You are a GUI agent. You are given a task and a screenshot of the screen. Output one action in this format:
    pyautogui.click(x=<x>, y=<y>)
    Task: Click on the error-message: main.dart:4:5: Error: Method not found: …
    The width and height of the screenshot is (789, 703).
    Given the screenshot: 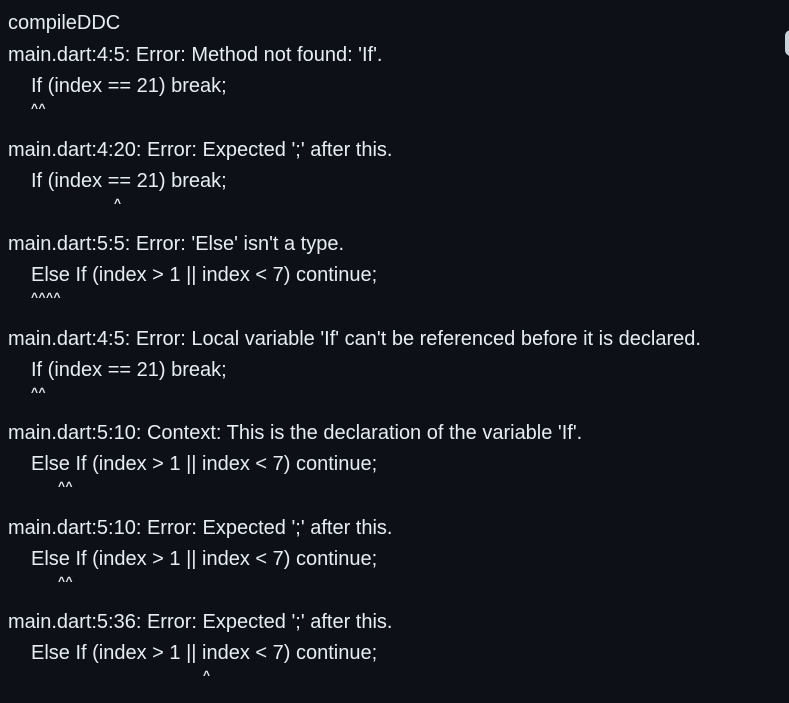 What is the action you would take?
    pyautogui.click(x=195, y=55)
    